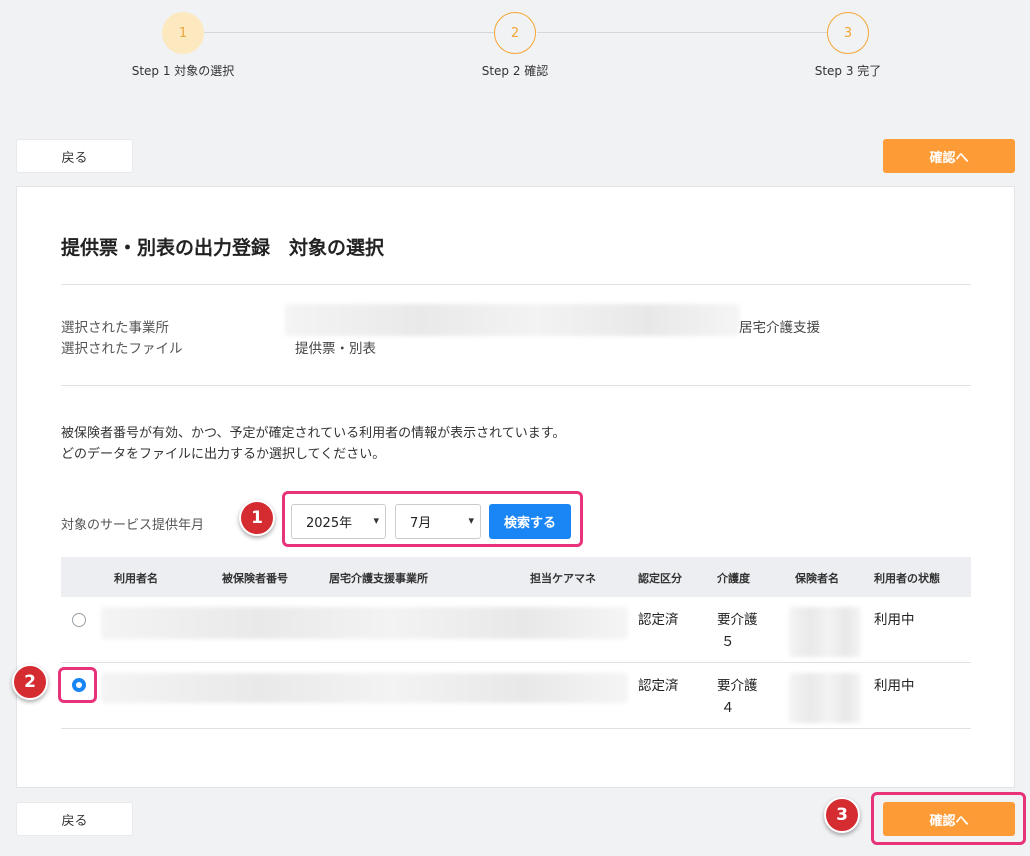 The image size is (1030, 856). What do you see at coordinates (223, 248) in the screenshot?
I see `page-title: 提供票・別表の出力登録 対象の選択` at bounding box center [223, 248].